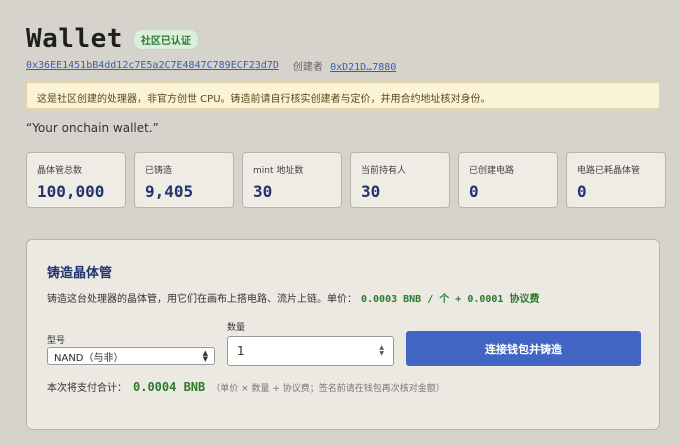 The height and width of the screenshot is (445, 680). Describe the element at coordinates (56, 341) in the screenshot. I see `model-label: 型号` at that location.